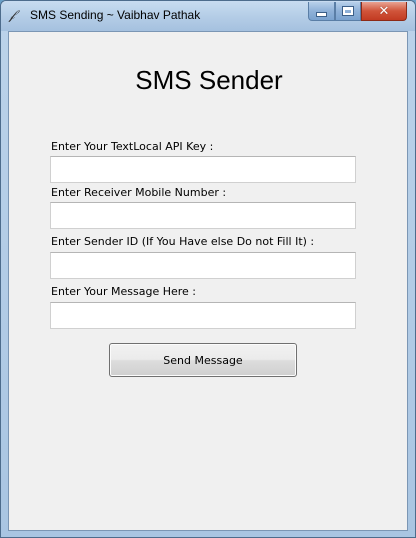  What do you see at coordinates (203, 315) in the screenshot?
I see `message-field` at bounding box center [203, 315].